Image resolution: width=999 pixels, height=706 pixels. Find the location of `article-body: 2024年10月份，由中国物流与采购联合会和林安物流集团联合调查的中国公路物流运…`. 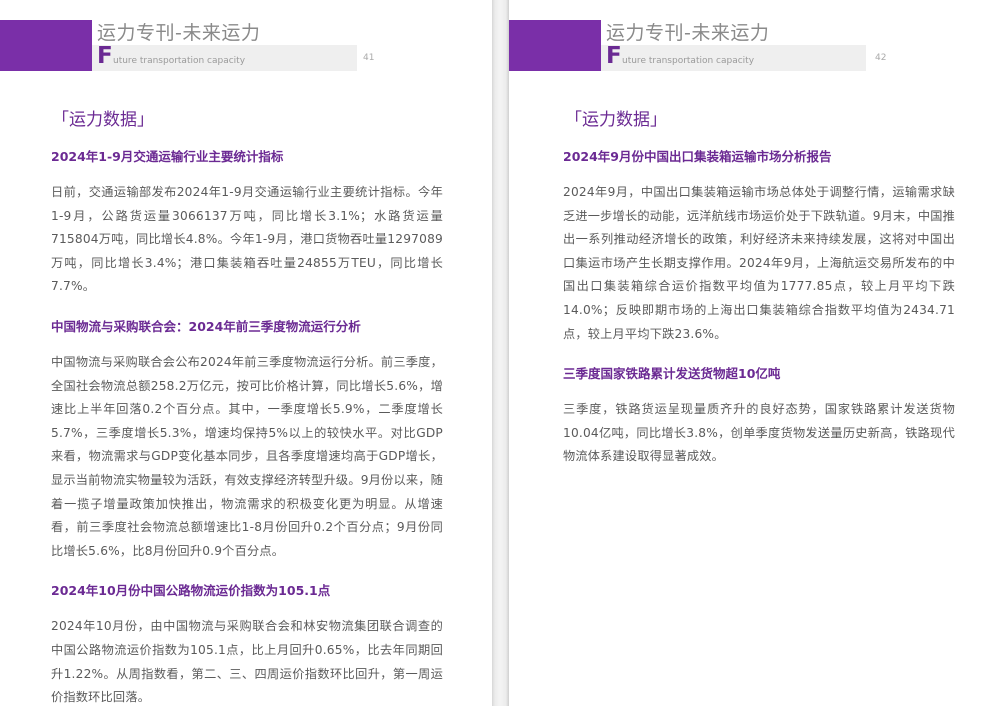

article-body: 2024年10月份，由中国物流与采购联合会和林安物流集团联合调查的中国公路物流运… is located at coordinates (247, 662).